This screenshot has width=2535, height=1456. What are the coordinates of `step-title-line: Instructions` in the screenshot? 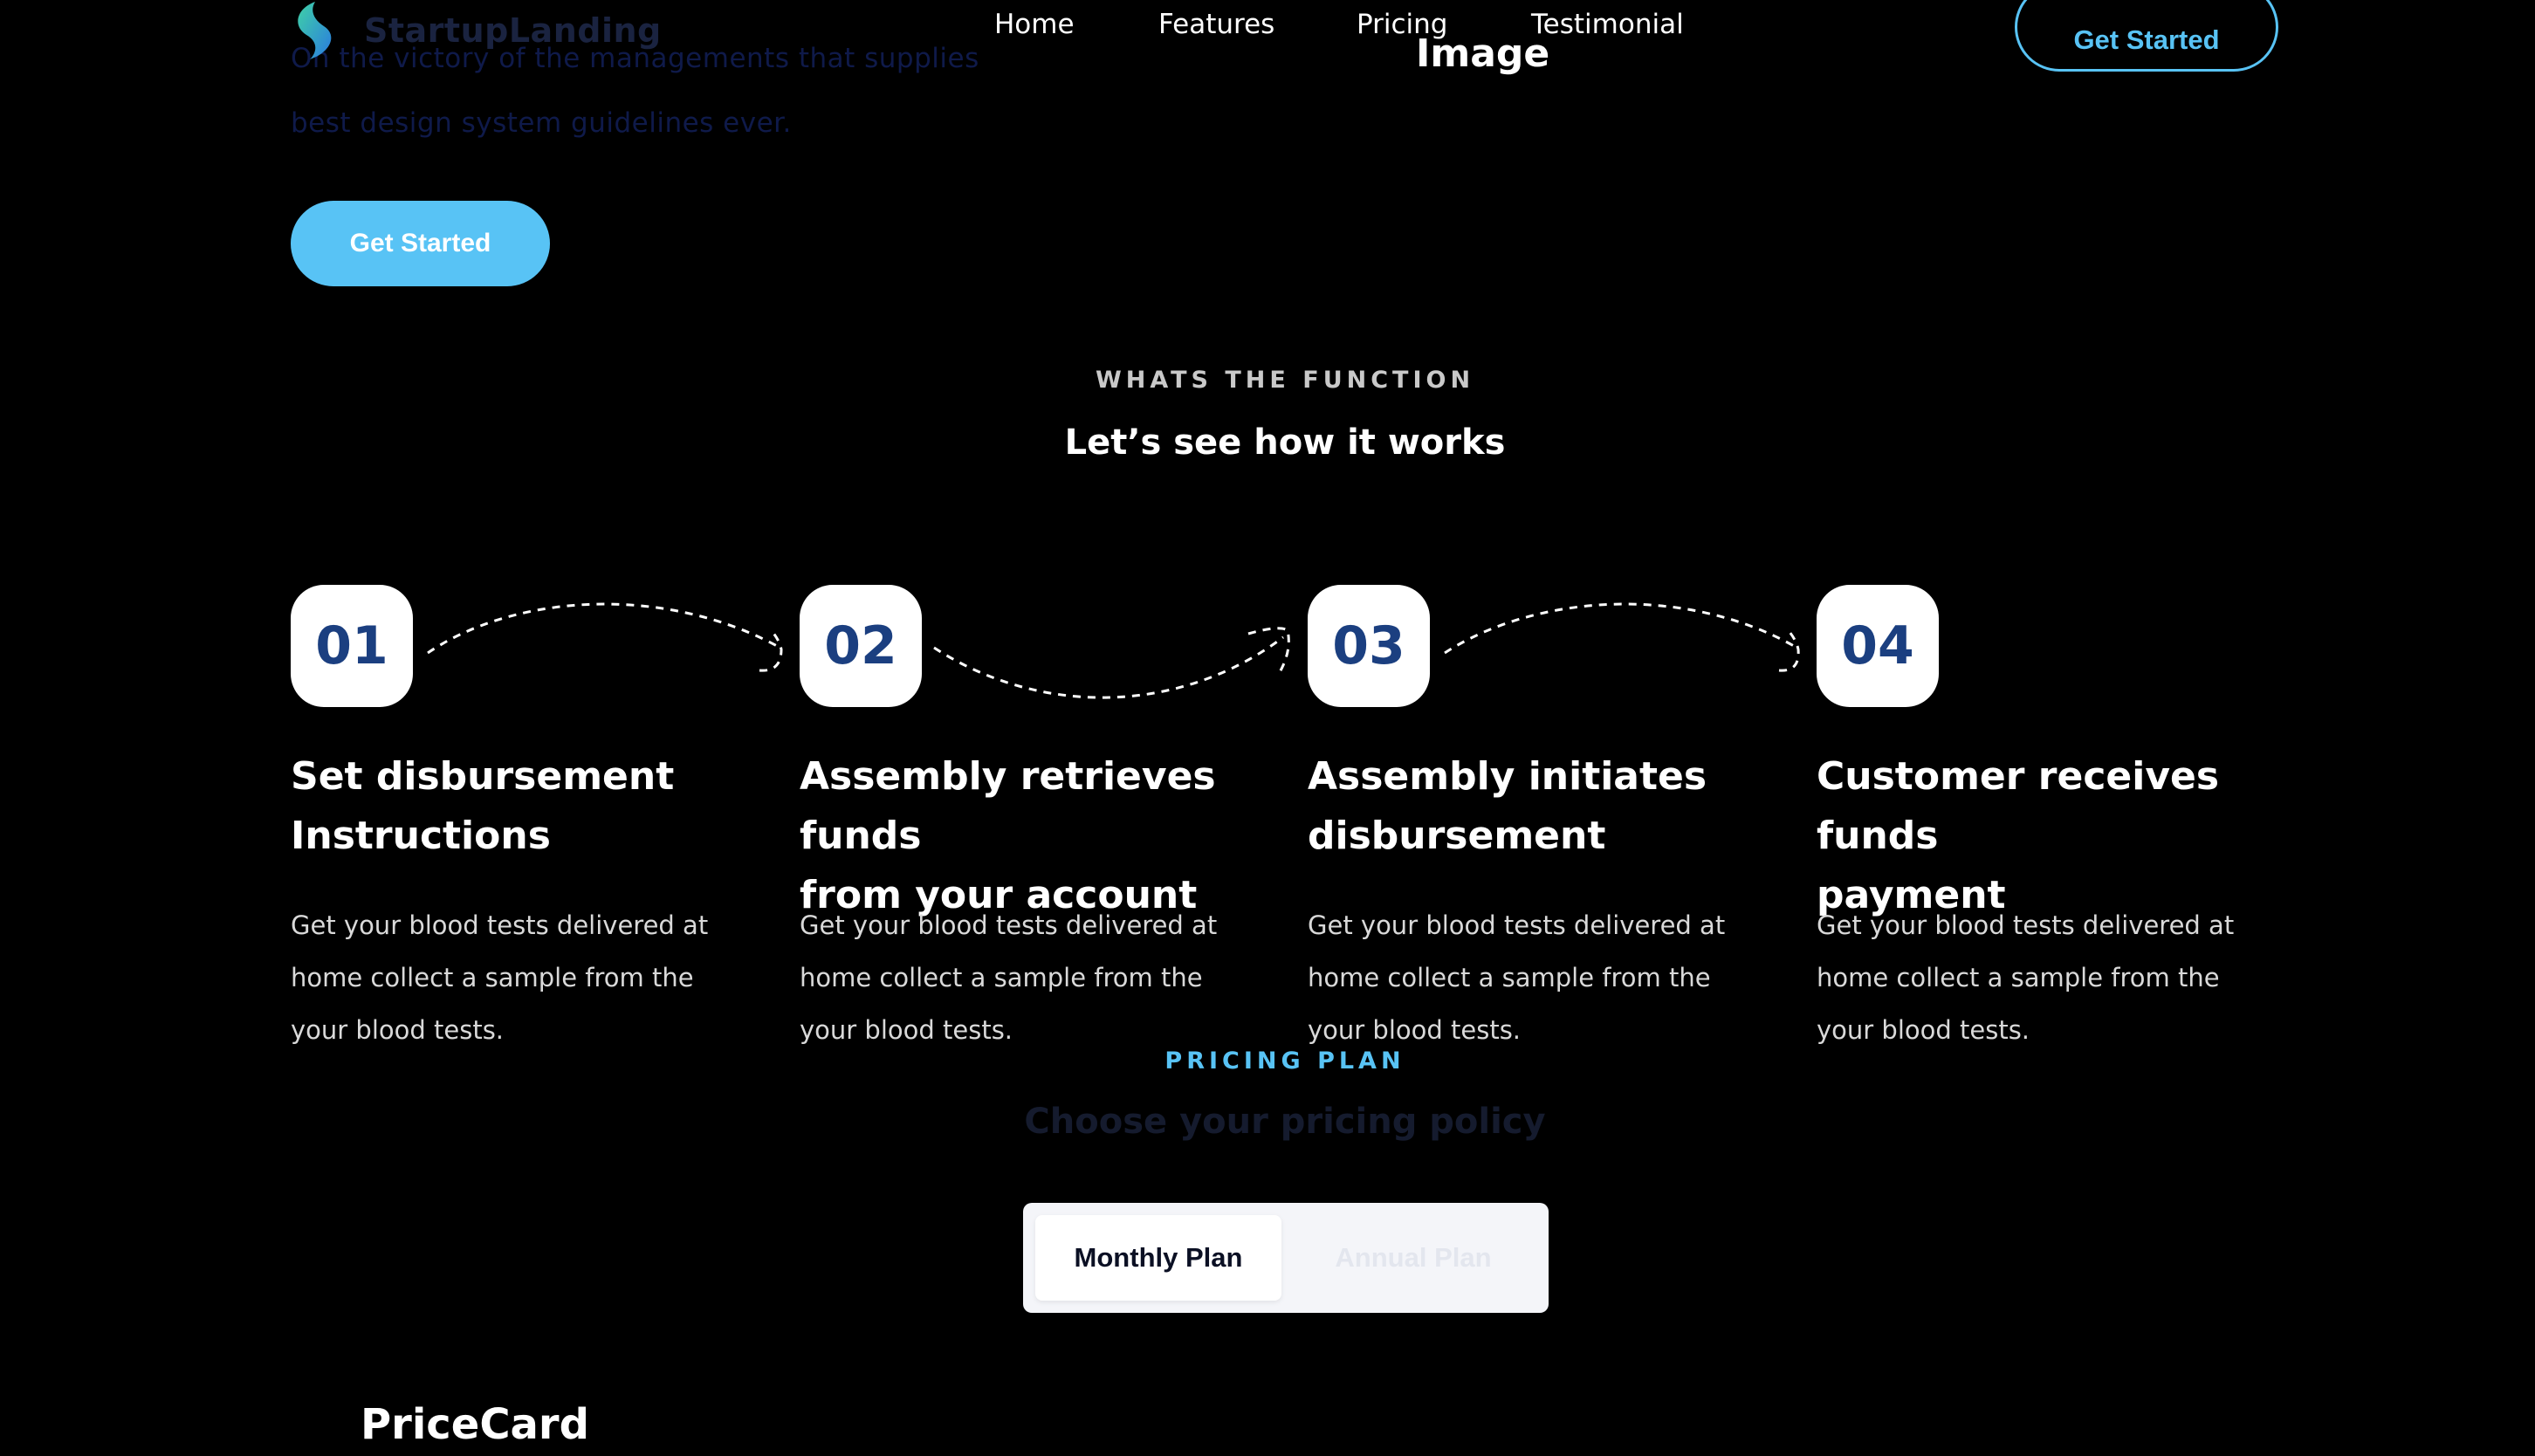 It's located at (421, 836).